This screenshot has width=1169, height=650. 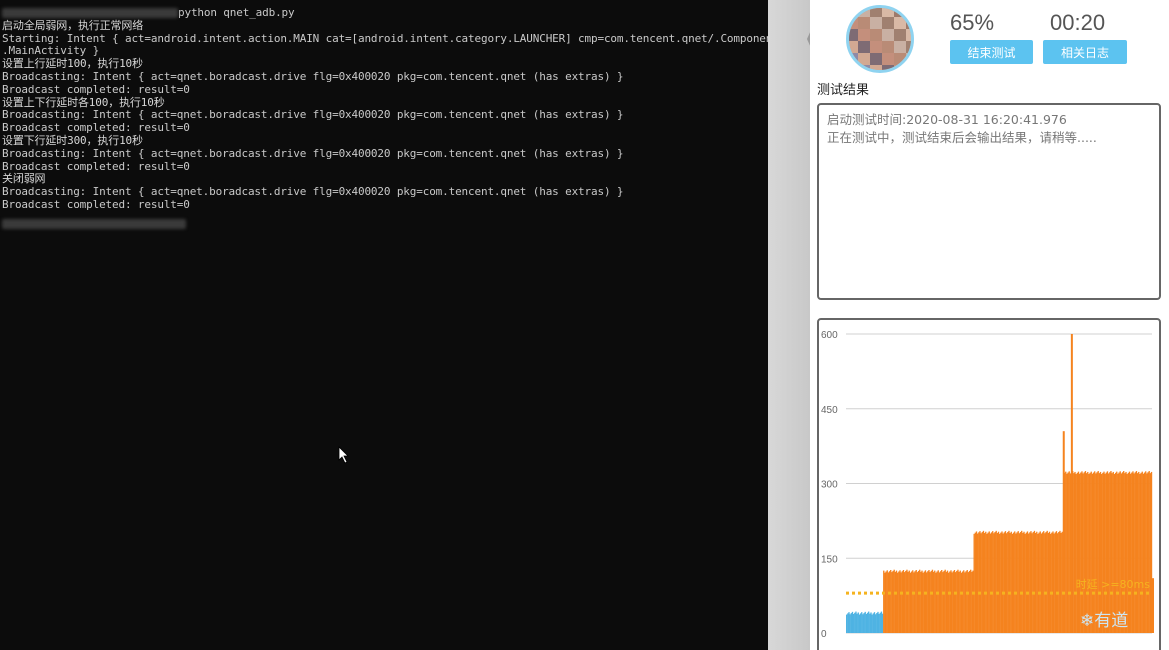 What do you see at coordinates (829, 410) in the screenshot?
I see `y-tick-label: 450` at bounding box center [829, 410].